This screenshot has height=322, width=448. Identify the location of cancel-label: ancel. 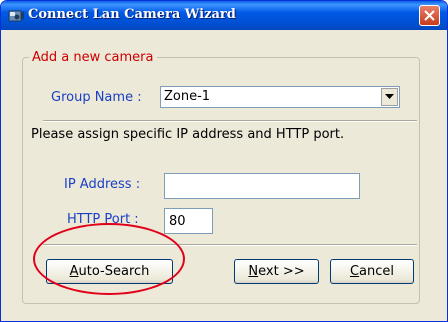
(377, 271).